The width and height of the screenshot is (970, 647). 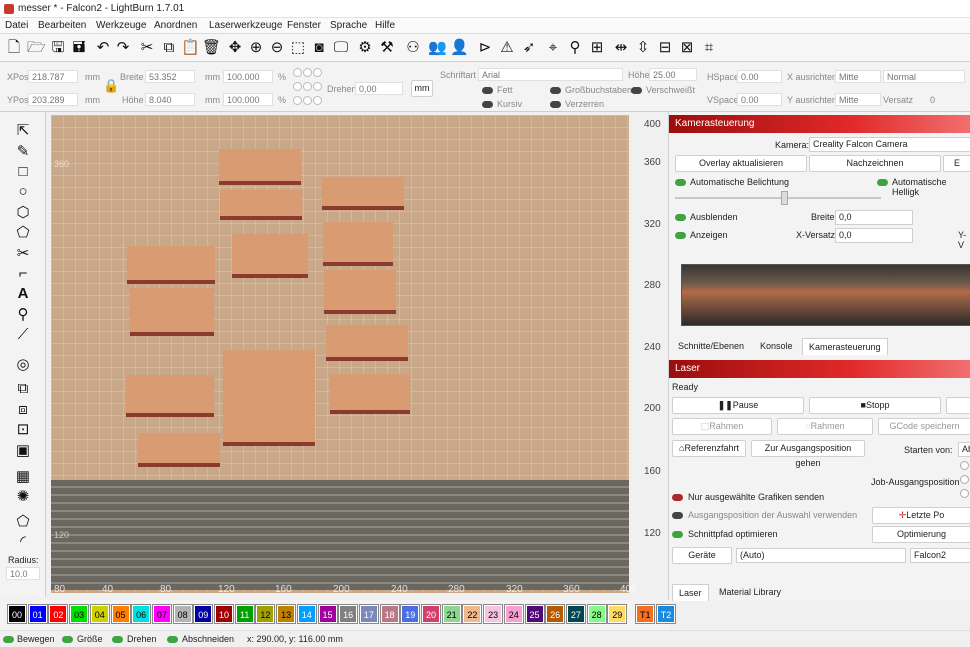 I want to click on send-icon: ➶, so click(x=529, y=48).